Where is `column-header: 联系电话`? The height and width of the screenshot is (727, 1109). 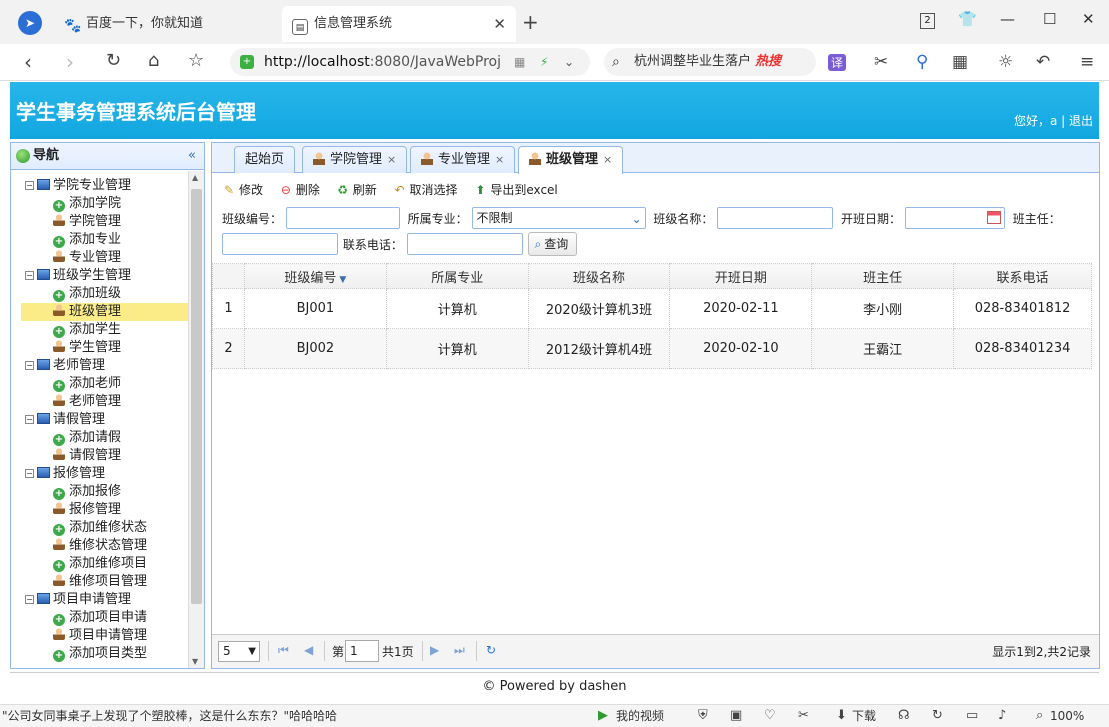
column-header: 联系电话 is located at coordinates (1022, 276).